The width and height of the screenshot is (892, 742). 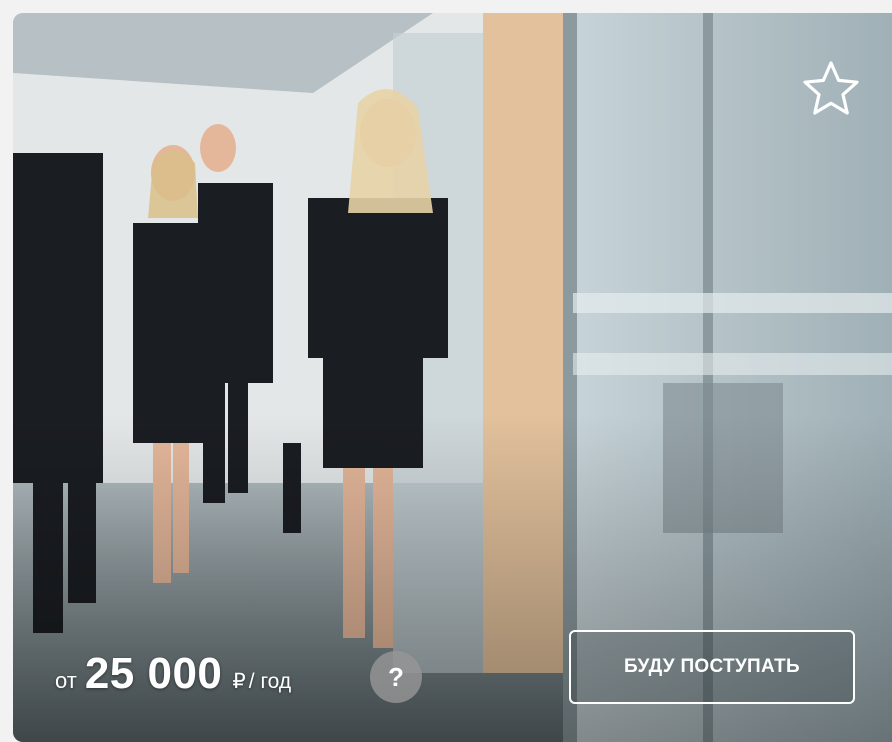 I want to click on currency-symbol: ₽, so click(x=239, y=681).